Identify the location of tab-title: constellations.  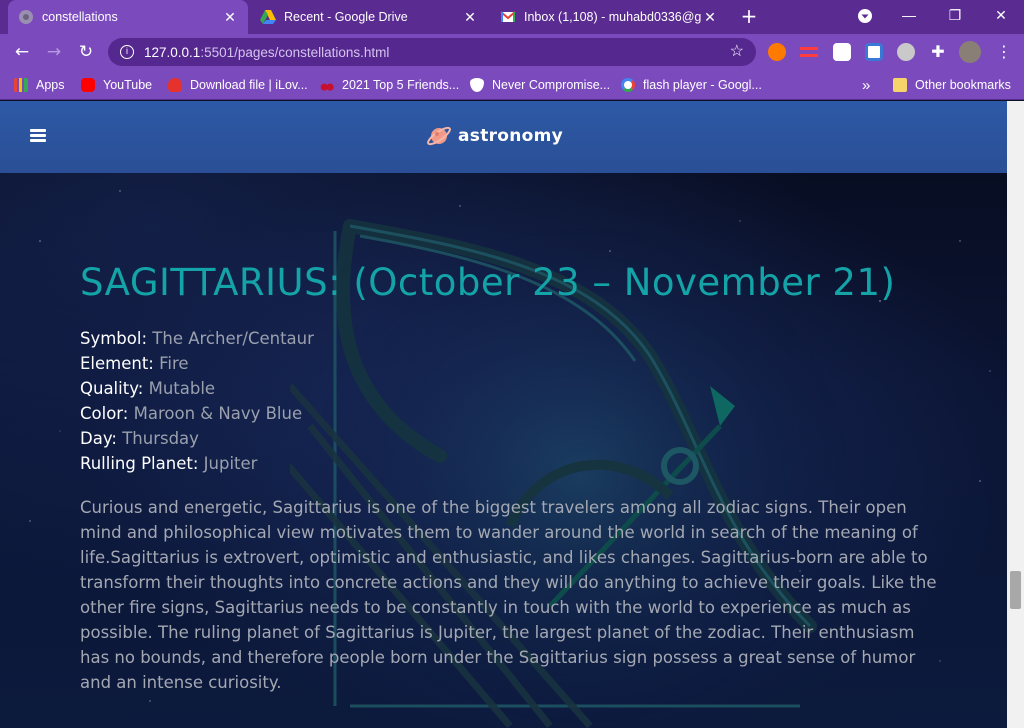
(80, 17).